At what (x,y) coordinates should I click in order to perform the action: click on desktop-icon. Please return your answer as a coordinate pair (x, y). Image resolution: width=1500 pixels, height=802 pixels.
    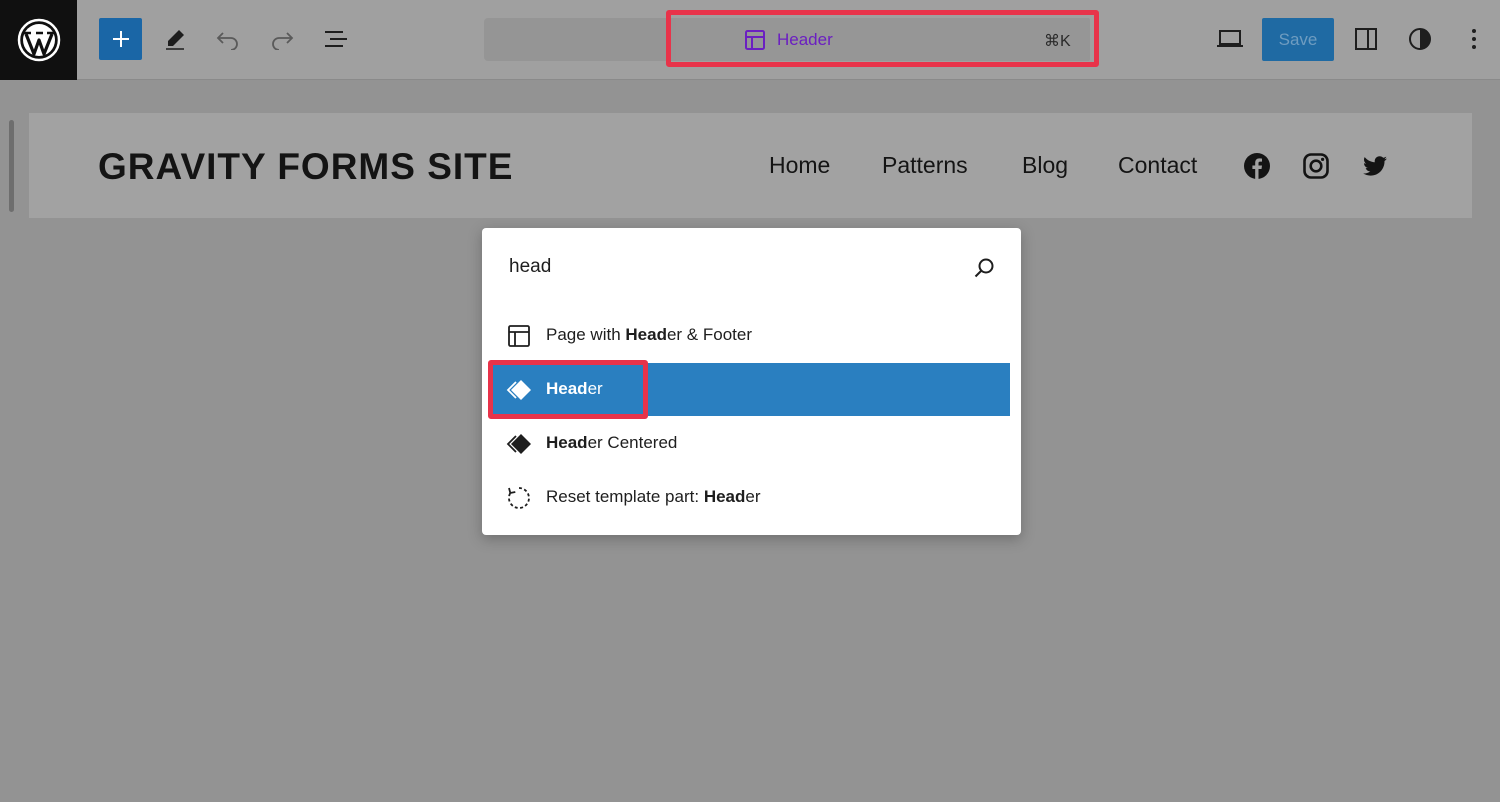
    Looking at the image, I should click on (1230, 38).